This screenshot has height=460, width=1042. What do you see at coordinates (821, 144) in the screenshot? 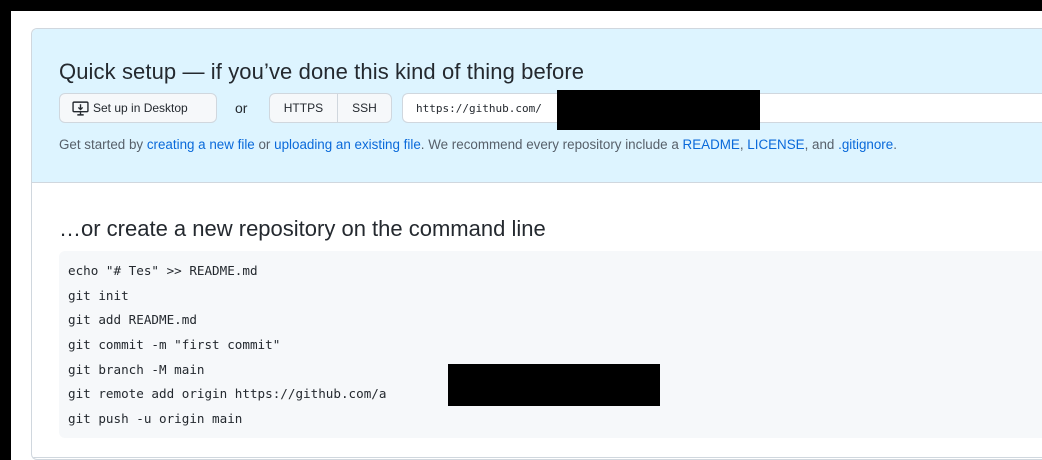
I see `help-text-and: , and` at bounding box center [821, 144].